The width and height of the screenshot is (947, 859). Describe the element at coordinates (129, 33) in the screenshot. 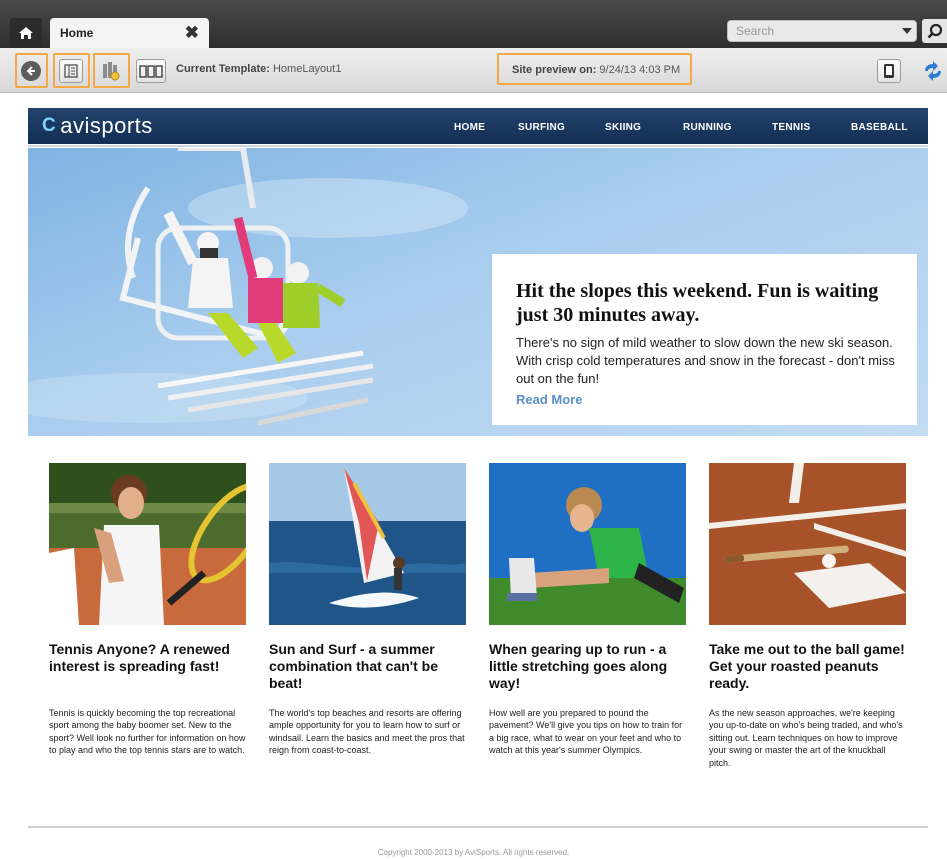

I see `tab-home: Home ✖` at that location.